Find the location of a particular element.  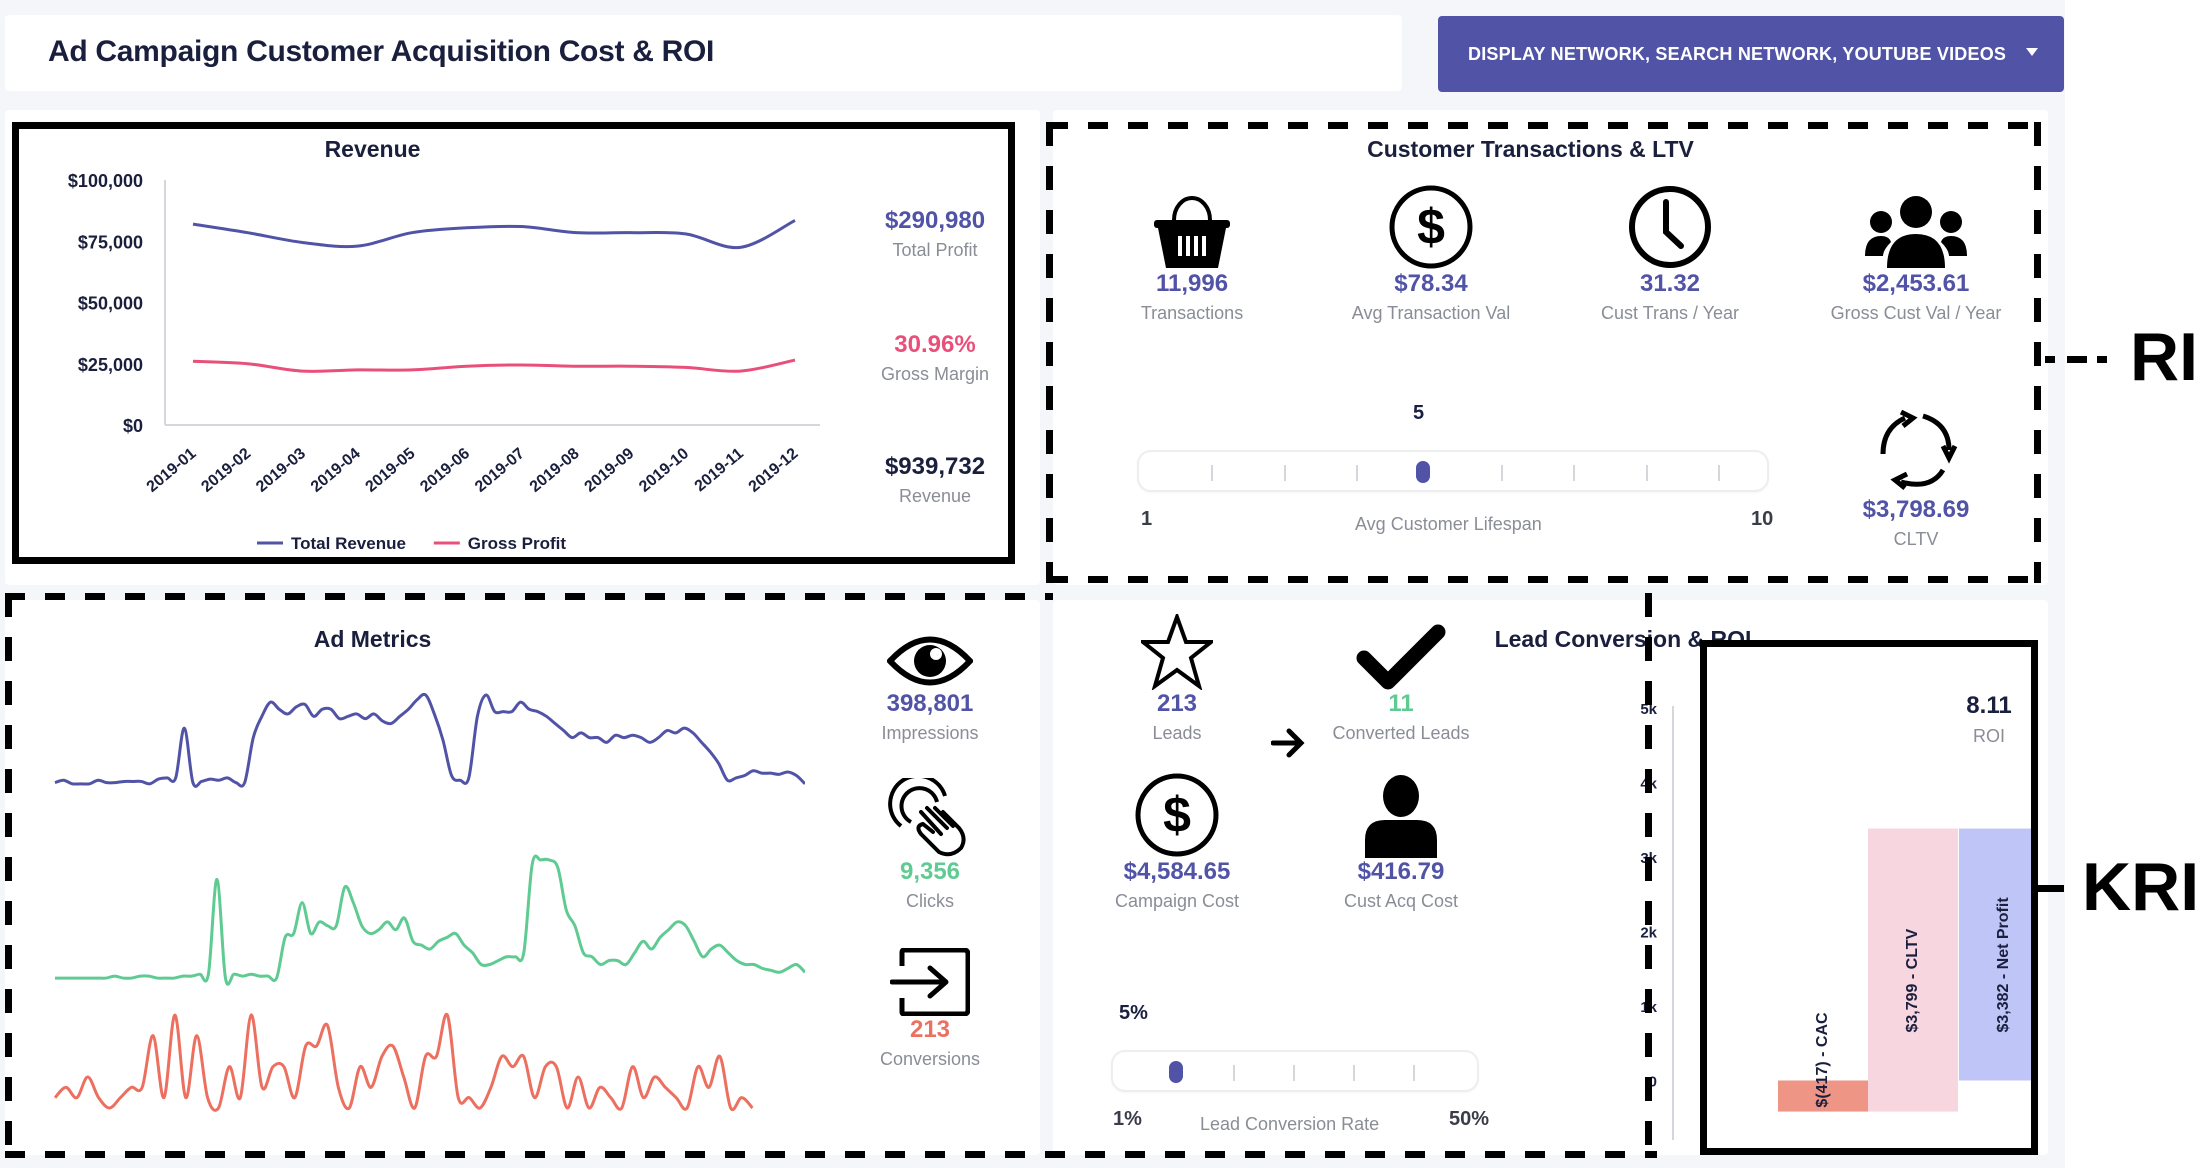

kpi-clicks: 9,356 Clicks is located at coordinates (930, 841).